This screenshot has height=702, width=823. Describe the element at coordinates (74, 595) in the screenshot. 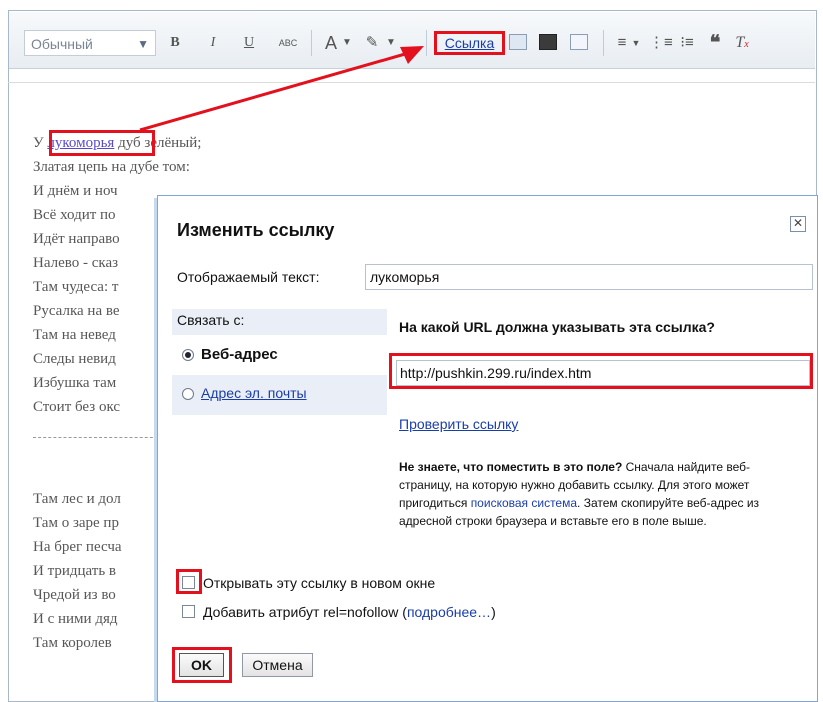

I see `poem-line: Чредой из во` at that location.